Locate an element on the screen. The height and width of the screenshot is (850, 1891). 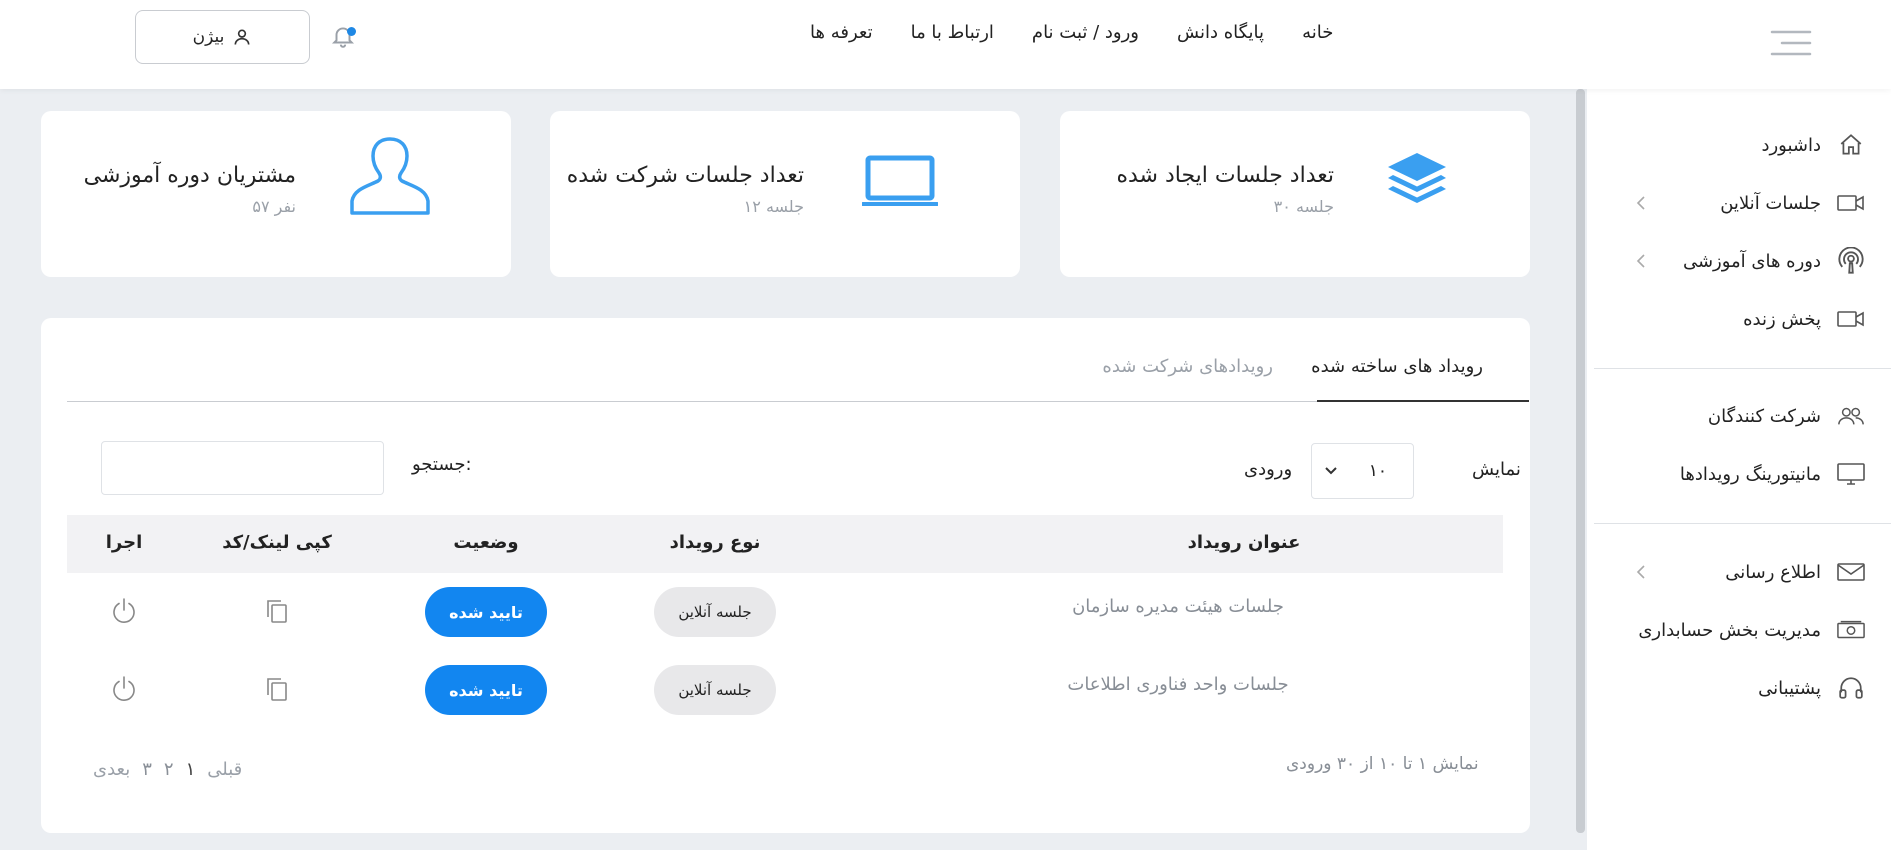
card-title: تعداد جلسات شرکت شده is located at coordinates (685, 175).